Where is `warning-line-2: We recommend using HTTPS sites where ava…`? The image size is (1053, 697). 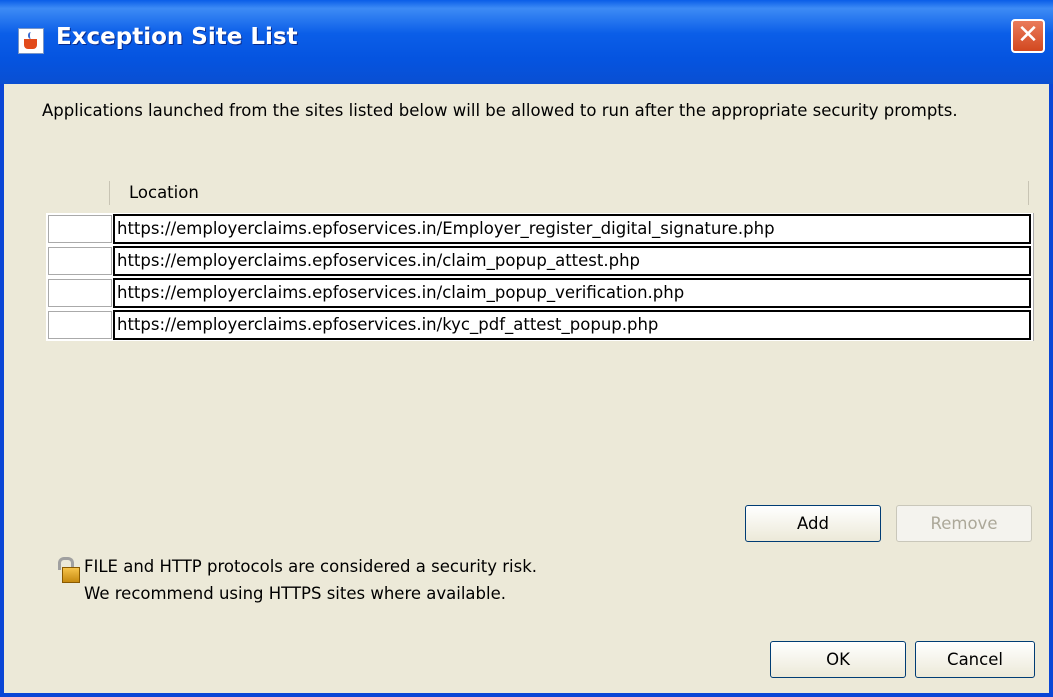 warning-line-2: We recommend using HTTPS sites where ava… is located at coordinates (295, 593).